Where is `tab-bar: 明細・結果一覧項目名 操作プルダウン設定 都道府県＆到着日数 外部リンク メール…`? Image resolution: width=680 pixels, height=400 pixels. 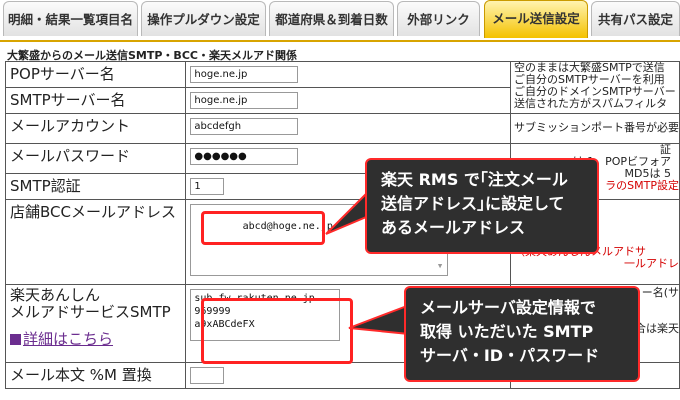 tab-bar: 明細・結果一覧項目名 操作プルダウン設定 都道府県＆到着日数 外部リンク メール… is located at coordinates (340, 21).